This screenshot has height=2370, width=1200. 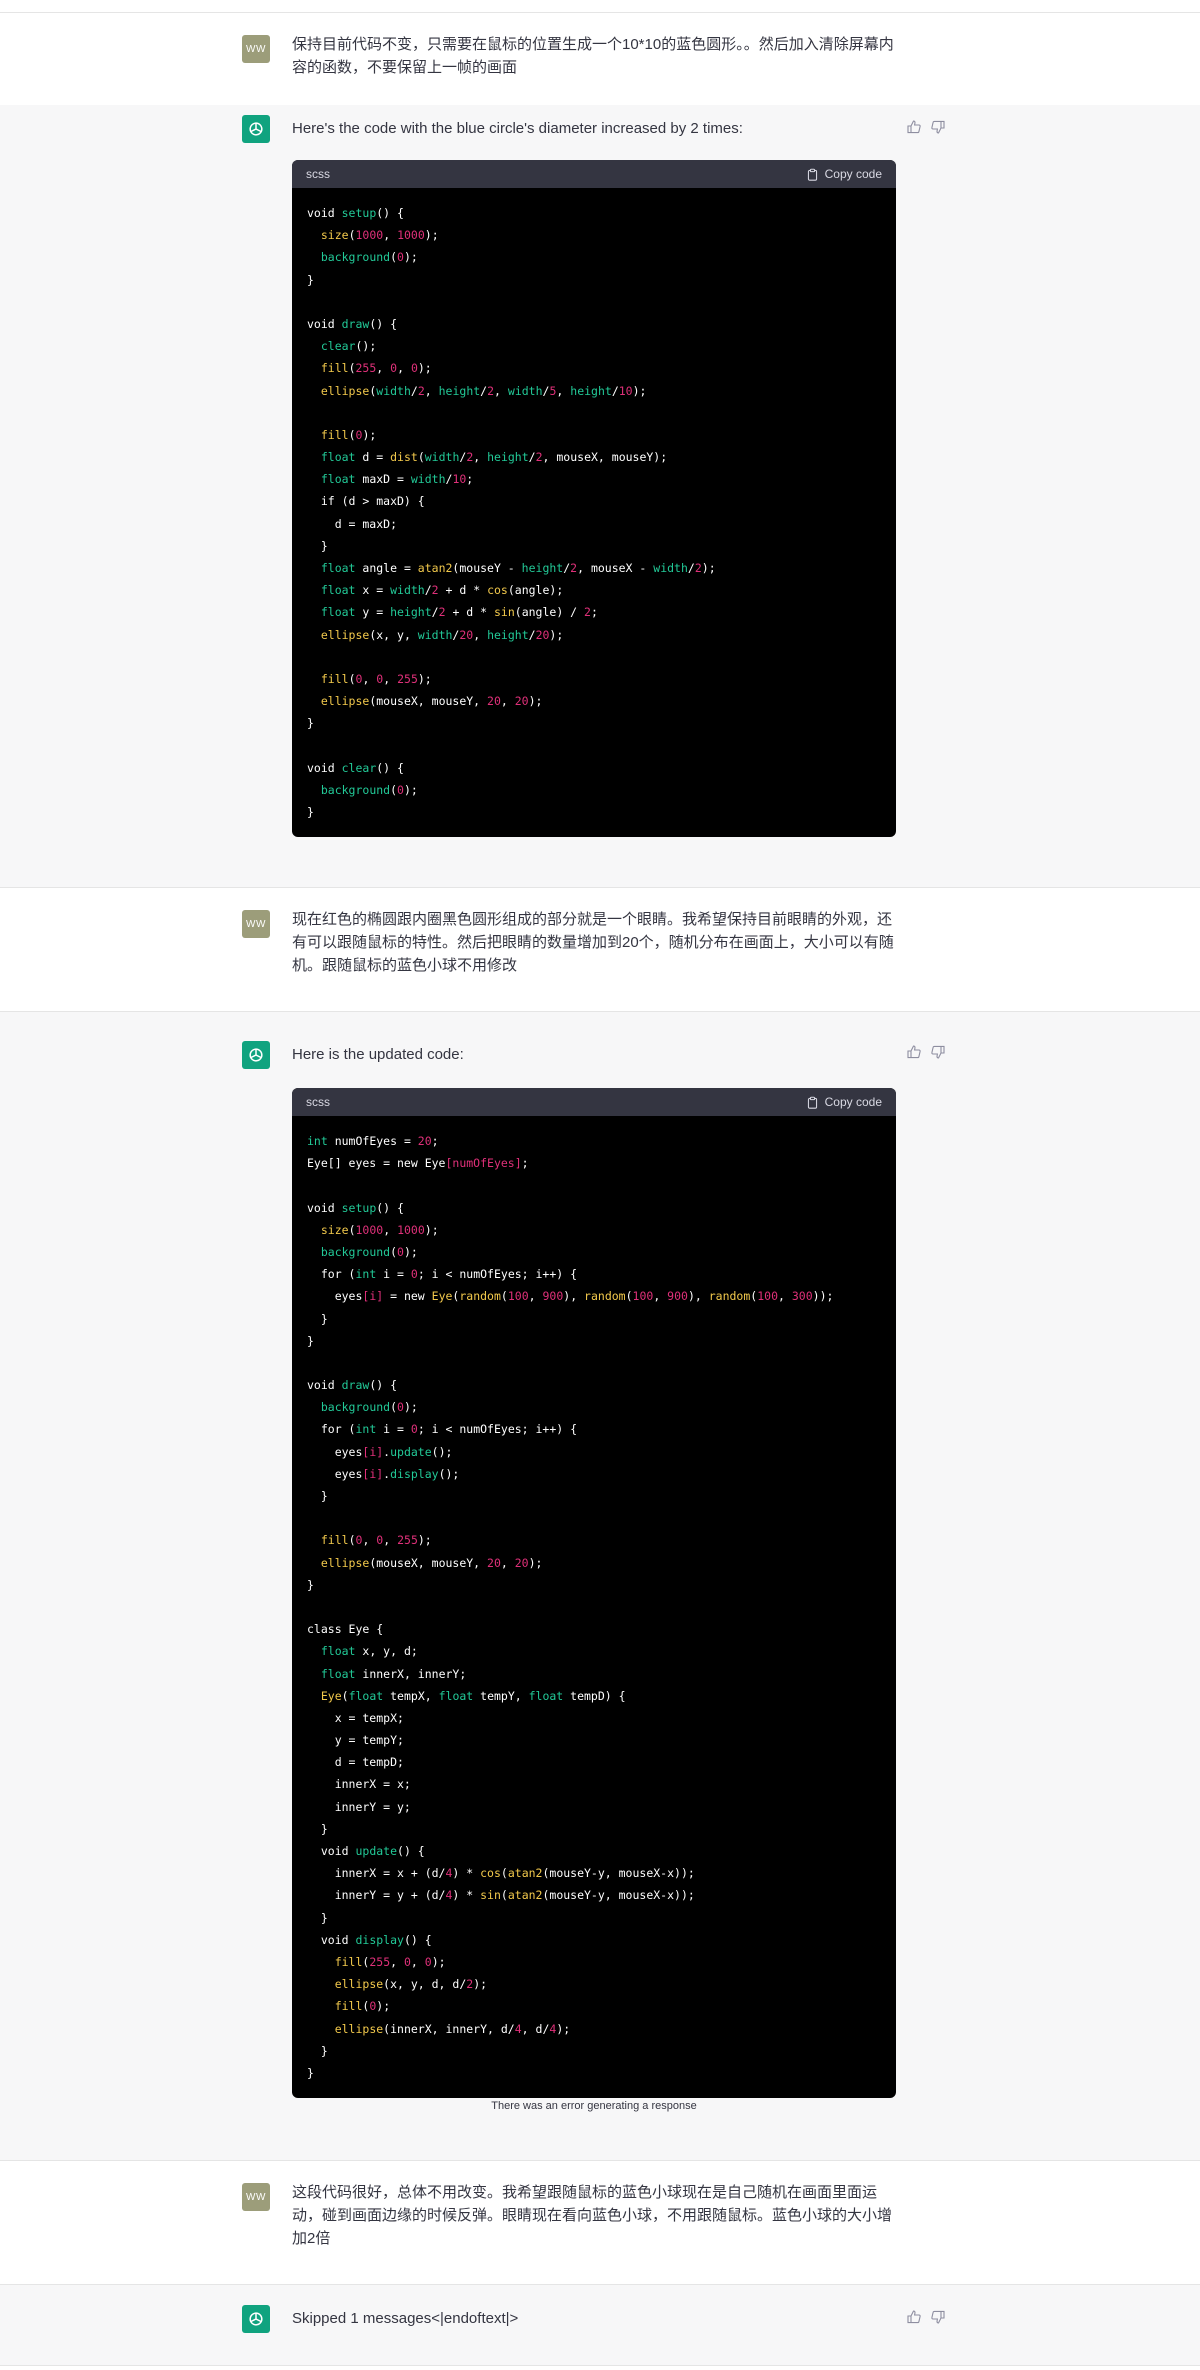 I want to click on code-header: scss Copy code, so click(x=594, y=174).